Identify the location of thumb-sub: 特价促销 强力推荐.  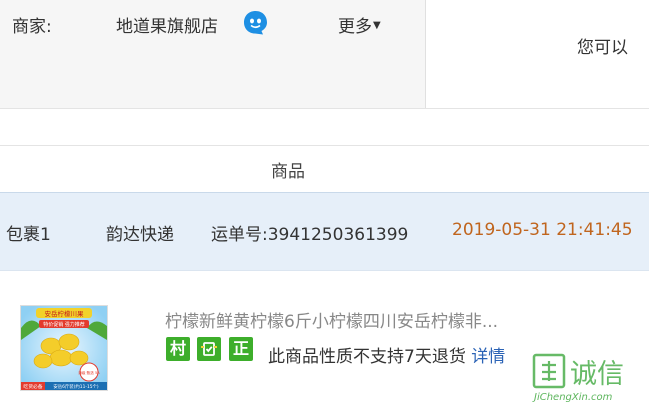
(64, 324).